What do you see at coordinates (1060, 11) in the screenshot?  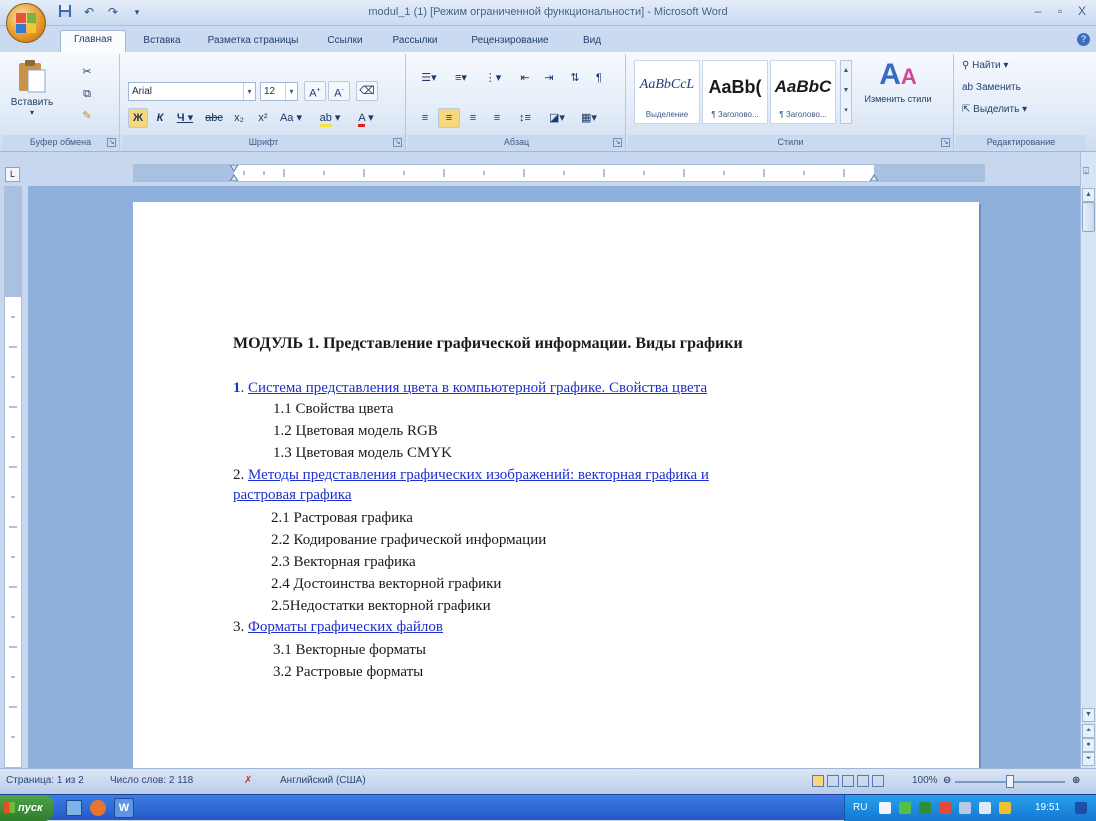 I see `maximize-button: ▫` at bounding box center [1060, 11].